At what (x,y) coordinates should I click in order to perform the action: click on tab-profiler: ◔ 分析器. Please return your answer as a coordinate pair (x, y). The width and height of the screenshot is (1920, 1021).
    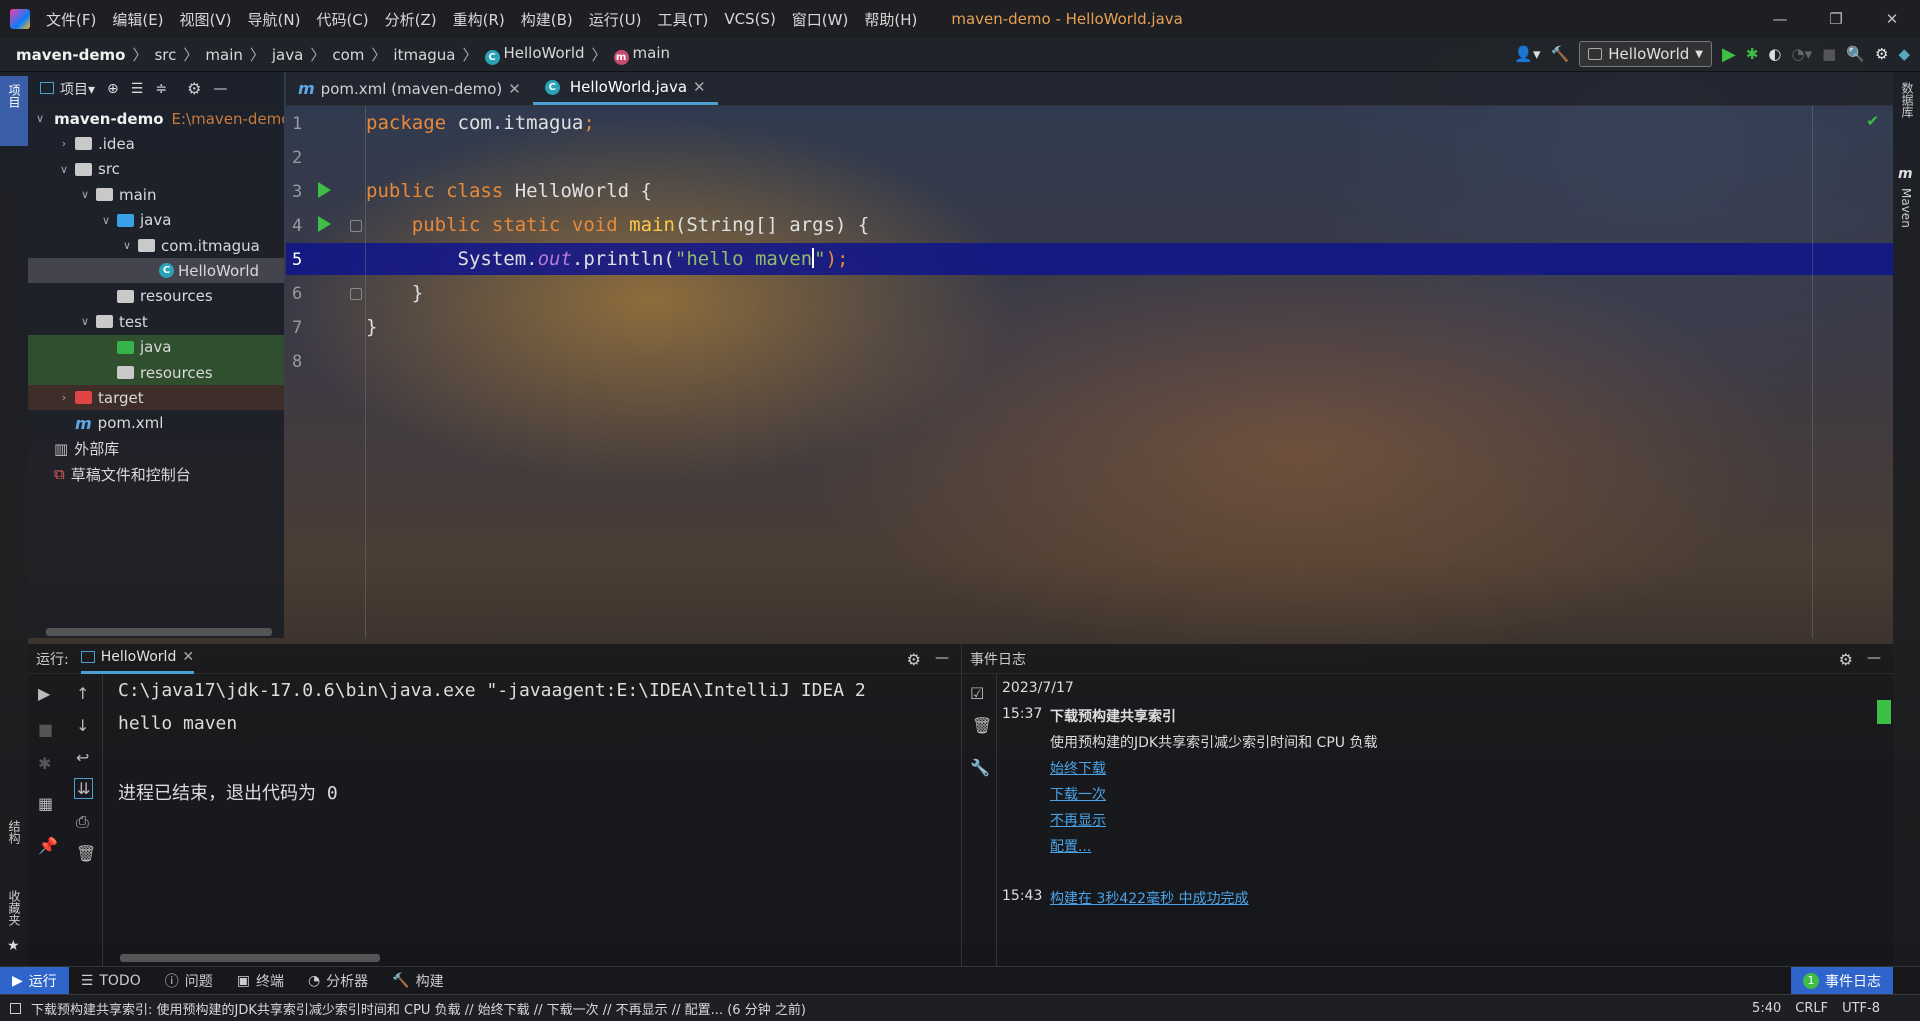
    Looking at the image, I should click on (338, 981).